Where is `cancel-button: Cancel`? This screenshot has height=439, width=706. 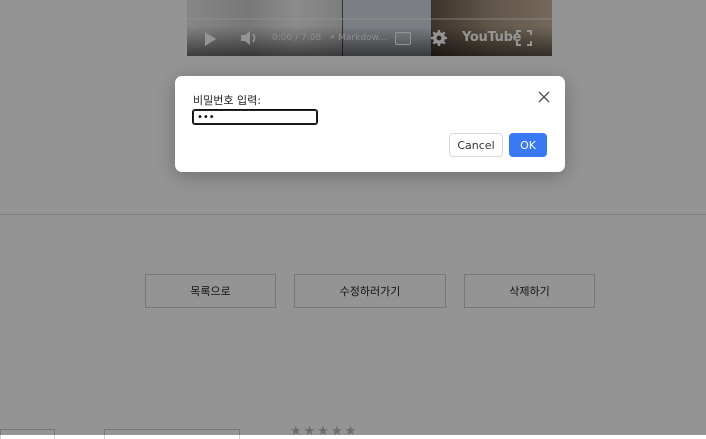 cancel-button: Cancel is located at coordinates (476, 145).